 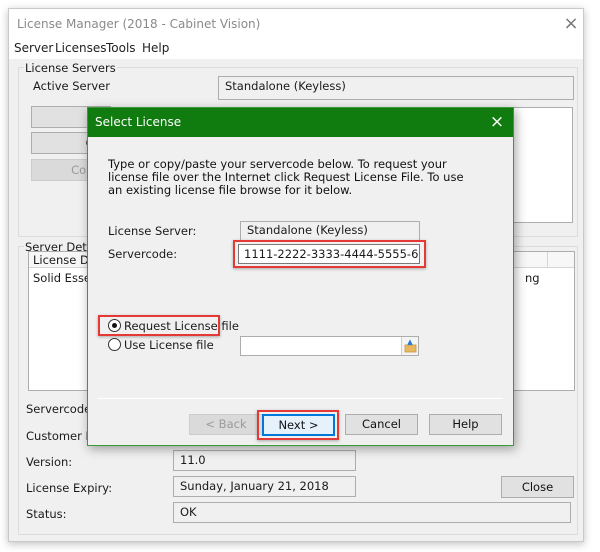 I want to click on radio-button-unchecked, so click(x=114, y=344).